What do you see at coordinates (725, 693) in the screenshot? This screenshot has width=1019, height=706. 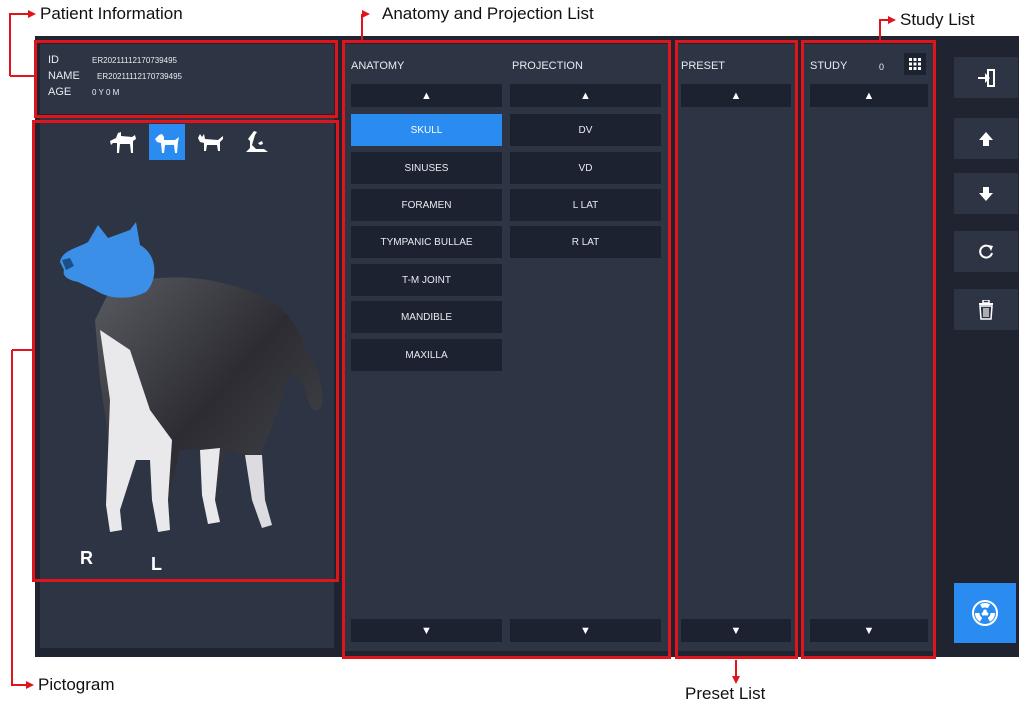 I see `annotation-preset-list: Preset List` at bounding box center [725, 693].